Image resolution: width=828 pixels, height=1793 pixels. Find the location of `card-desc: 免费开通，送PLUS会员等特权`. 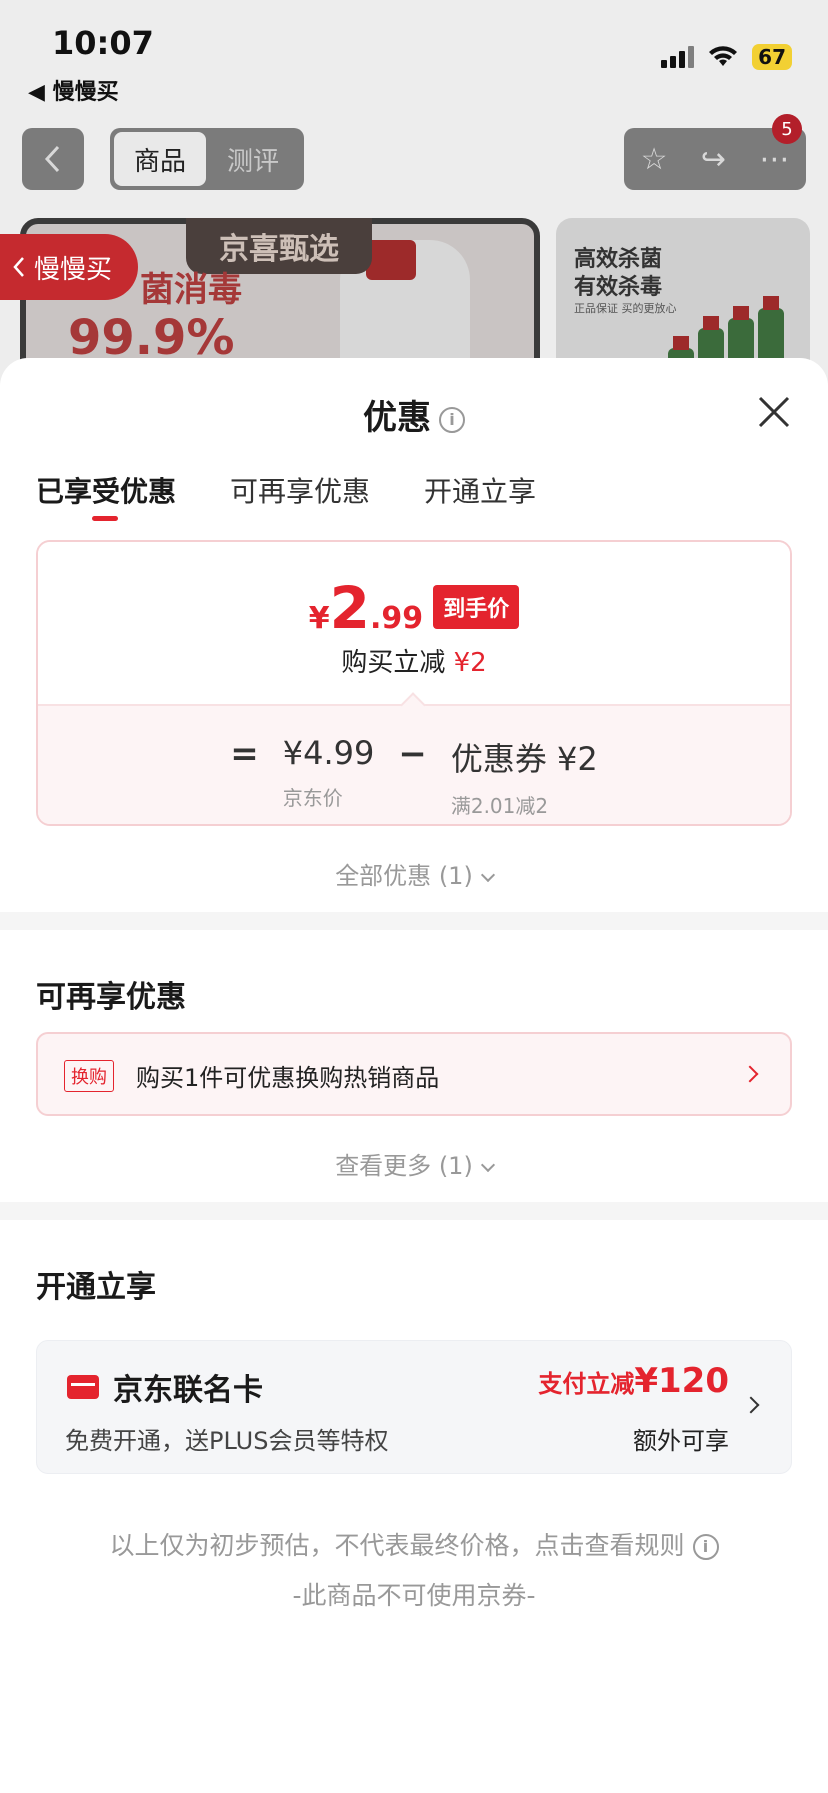

card-desc: 免费开通，送PLUS会员等特权 is located at coordinates (227, 1441).